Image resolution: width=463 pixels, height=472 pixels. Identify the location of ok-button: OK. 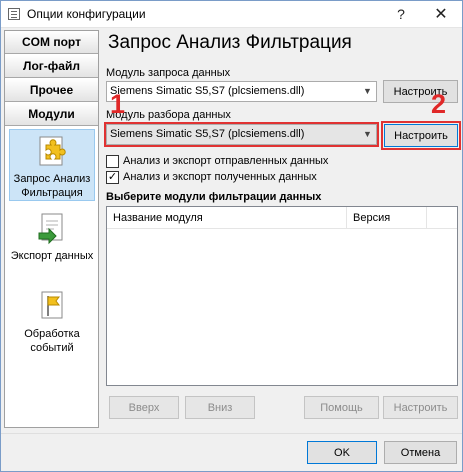
(342, 452).